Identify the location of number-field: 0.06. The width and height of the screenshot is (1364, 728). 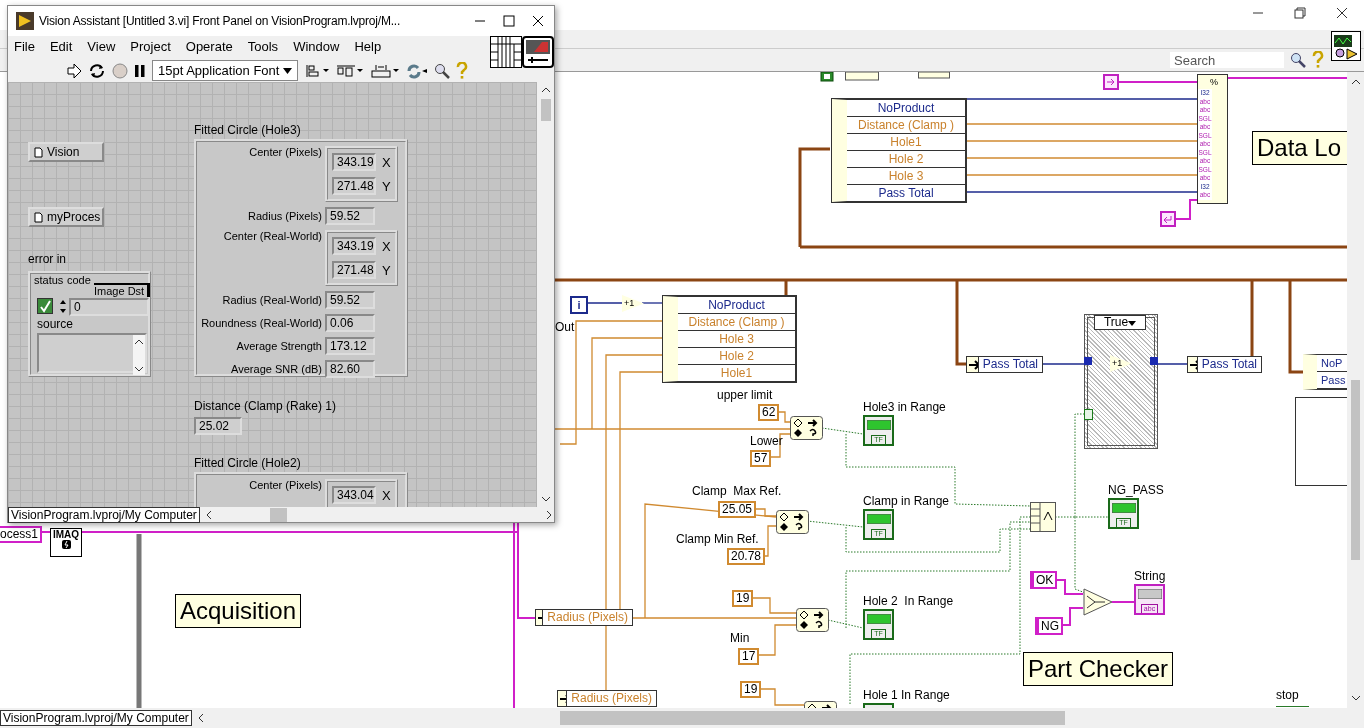
(350, 323).